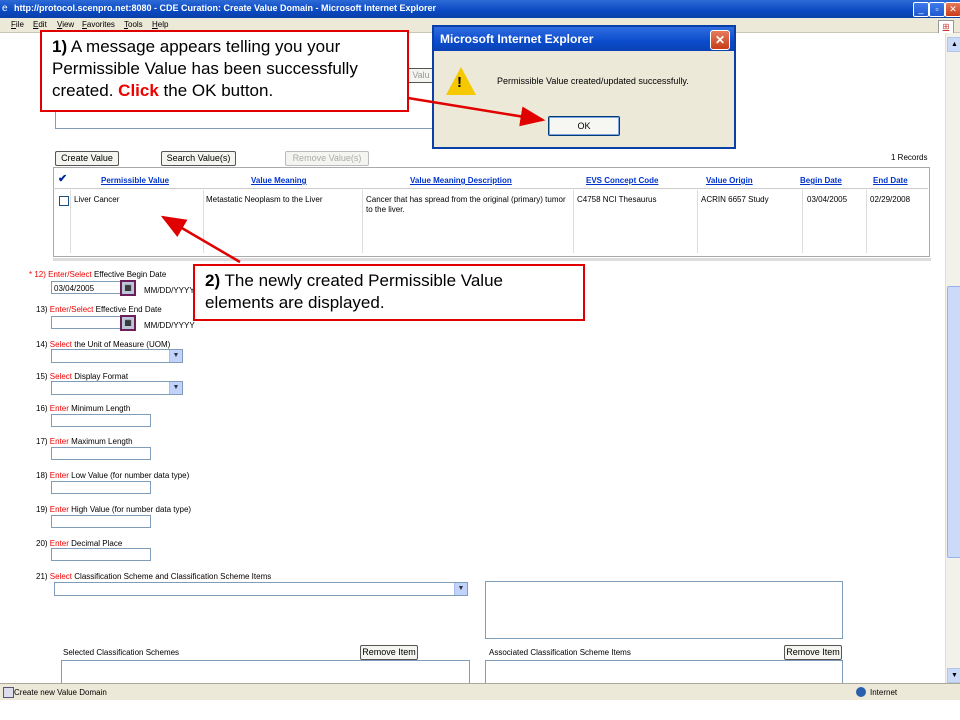 The image size is (960, 720). What do you see at coordinates (353, 180) in the screenshot?
I see `annotation-arrows` at bounding box center [353, 180].